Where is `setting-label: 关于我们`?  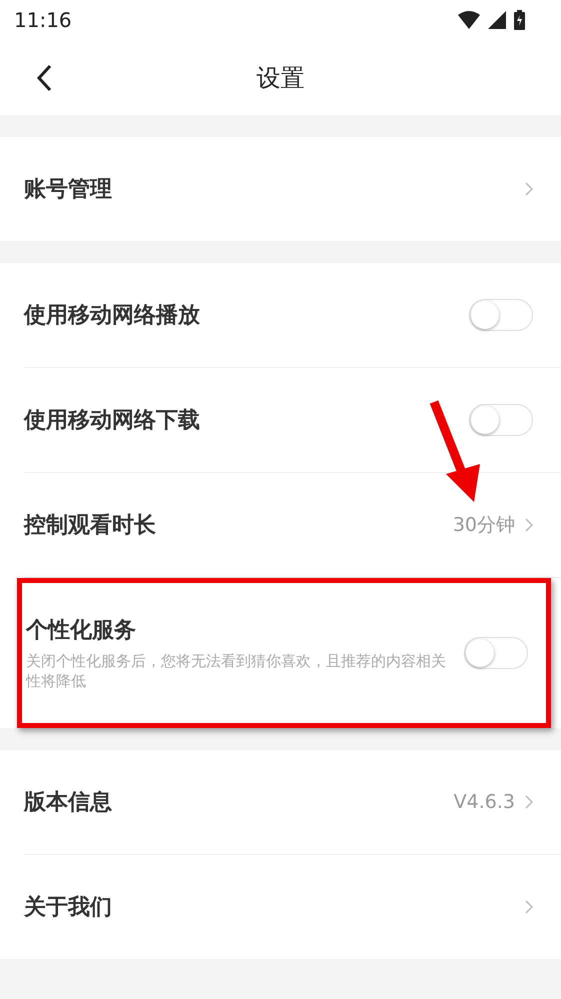 setting-label: 关于我们 is located at coordinates (269, 907).